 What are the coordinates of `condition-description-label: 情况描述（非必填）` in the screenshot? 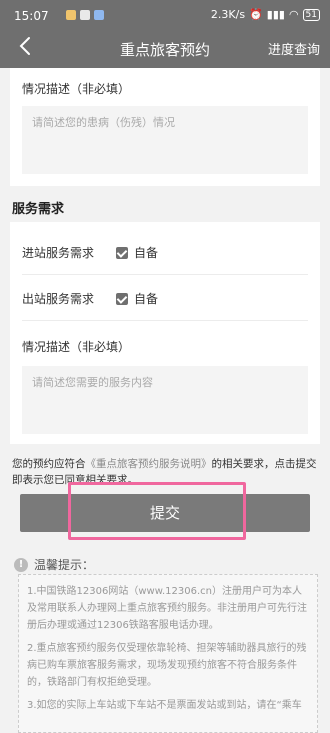 It's located at (76, 89).